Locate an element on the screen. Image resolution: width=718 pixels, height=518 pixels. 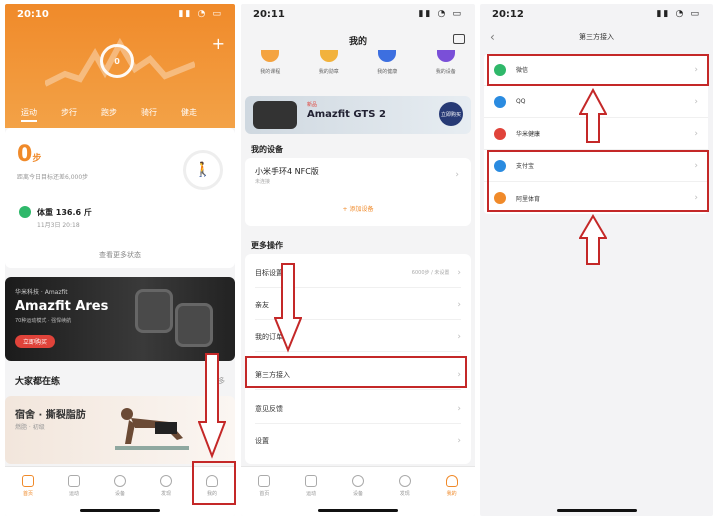
page-title: 我的 is located at coordinates (357, 42).